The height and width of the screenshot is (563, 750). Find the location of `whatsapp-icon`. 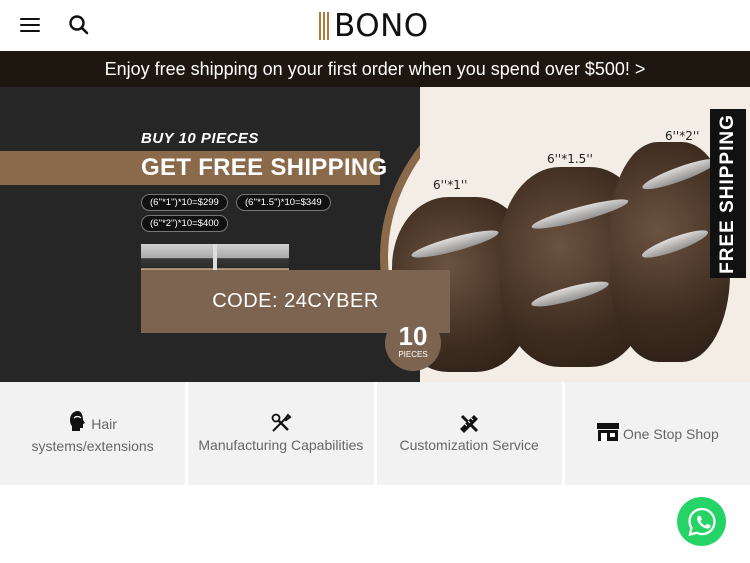

whatsapp-icon is located at coordinates (701, 521).